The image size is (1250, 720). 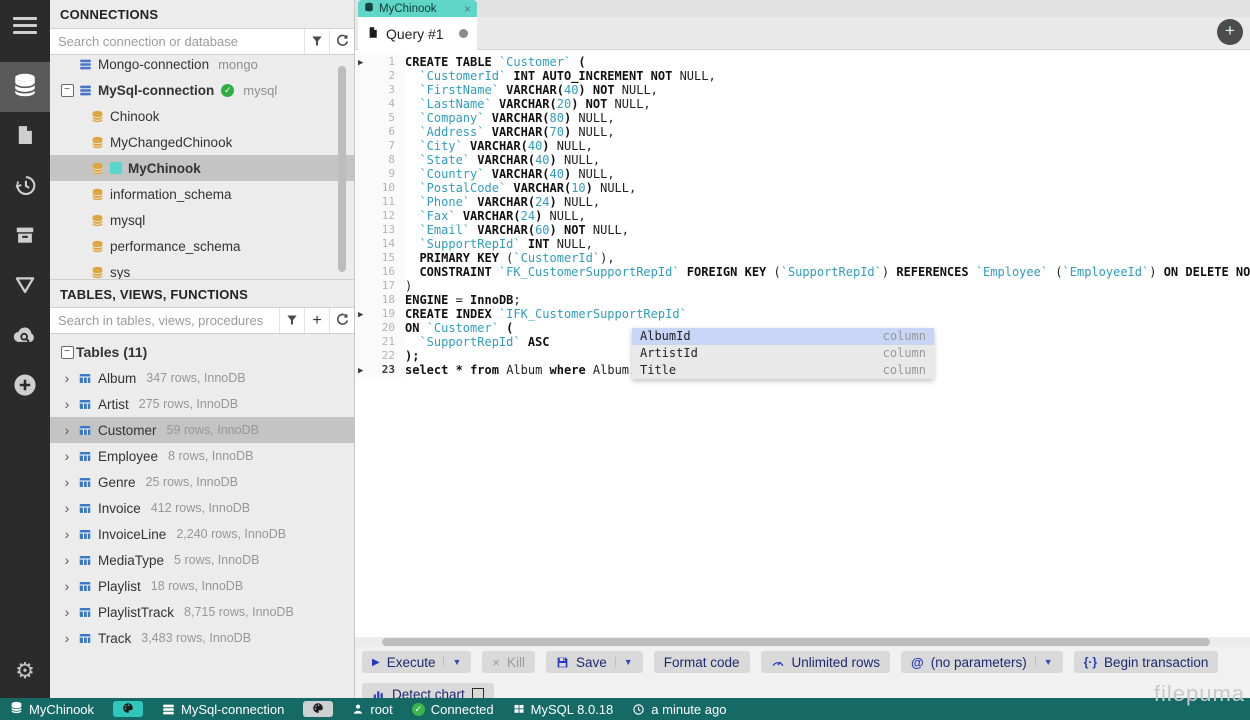 What do you see at coordinates (380, 62) in the screenshot?
I see `line-gutter: ▶ 1` at bounding box center [380, 62].